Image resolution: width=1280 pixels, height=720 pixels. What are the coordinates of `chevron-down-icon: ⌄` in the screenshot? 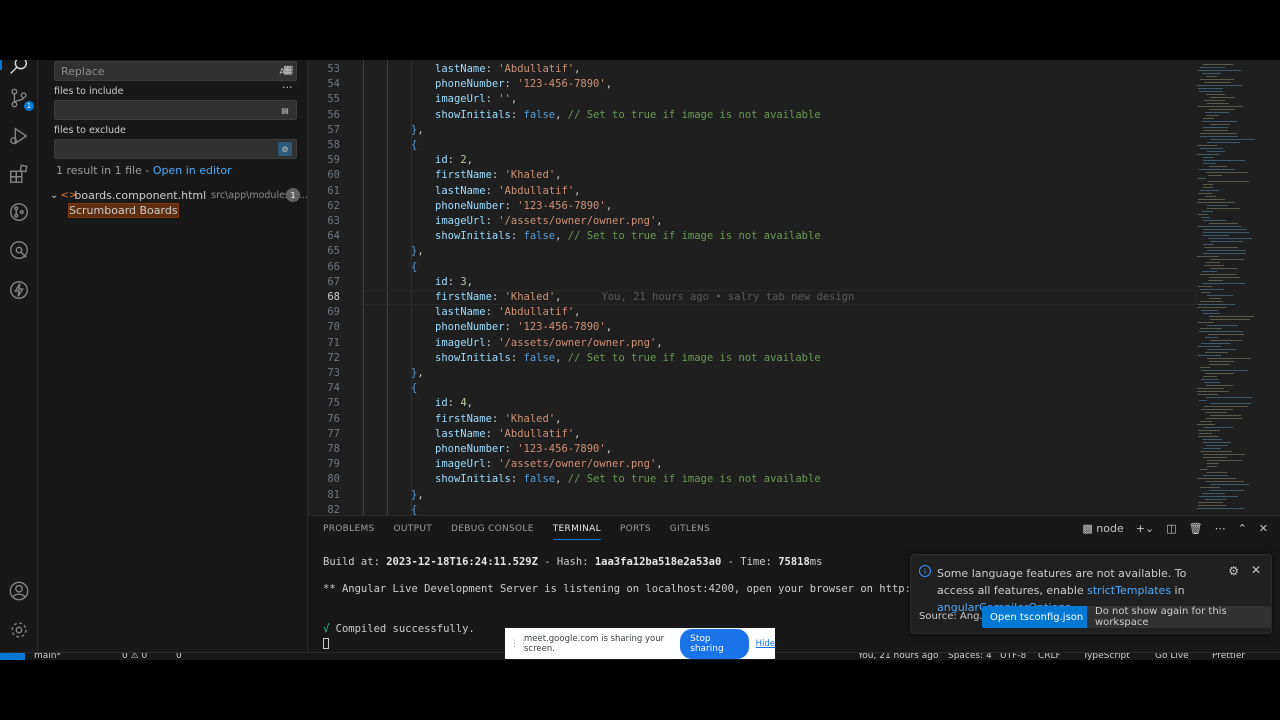 It's located at (54, 195).